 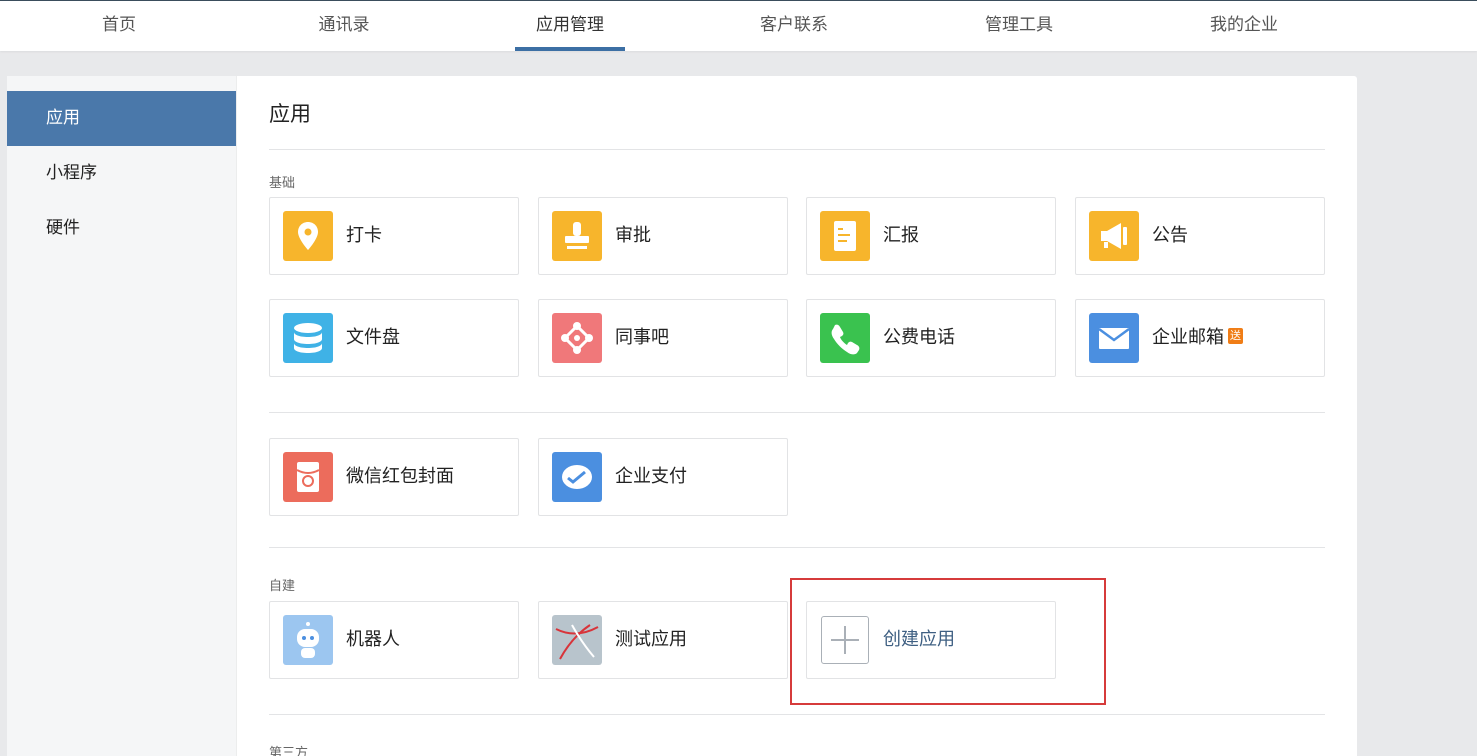 What do you see at coordinates (845, 338) in the screenshot?
I see `phone-icon` at bounding box center [845, 338].